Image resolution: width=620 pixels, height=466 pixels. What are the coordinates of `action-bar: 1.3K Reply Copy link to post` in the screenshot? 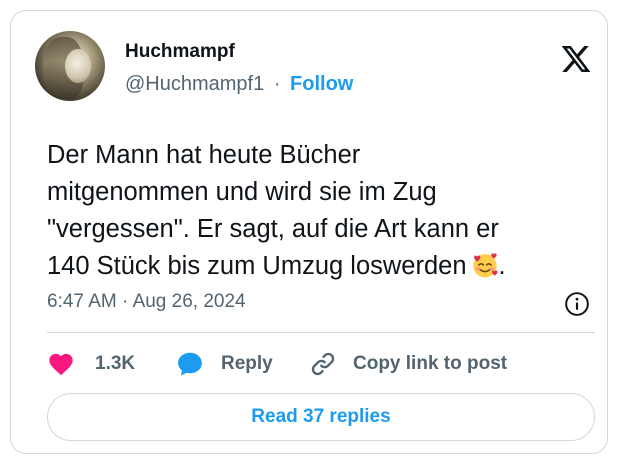 It's located at (321, 364).